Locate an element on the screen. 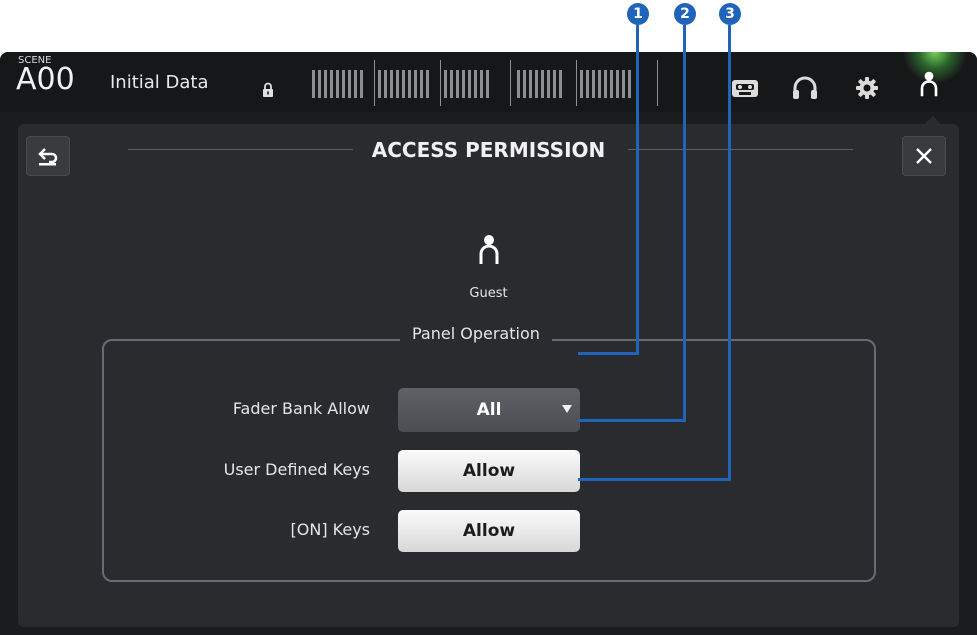  dropdown-arrow-icon is located at coordinates (567, 409).